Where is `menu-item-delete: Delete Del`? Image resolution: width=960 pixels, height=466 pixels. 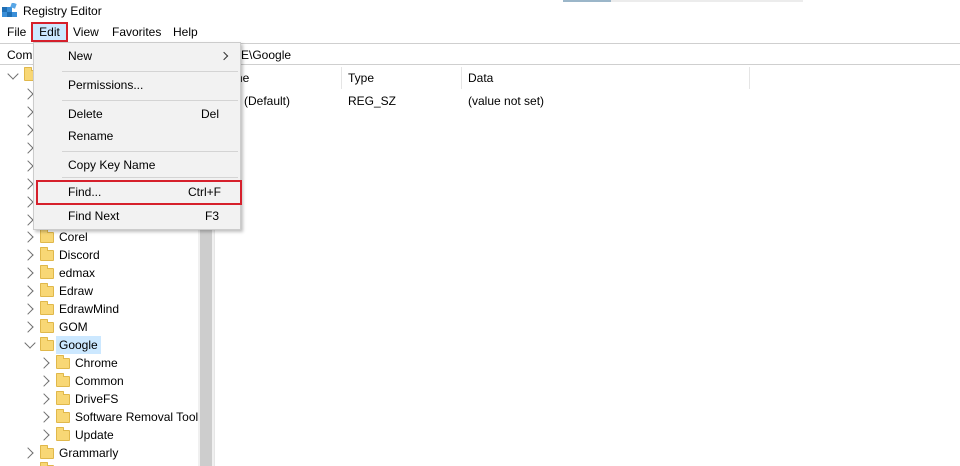 menu-item-delete: Delete Del is located at coordinates (137, 114).